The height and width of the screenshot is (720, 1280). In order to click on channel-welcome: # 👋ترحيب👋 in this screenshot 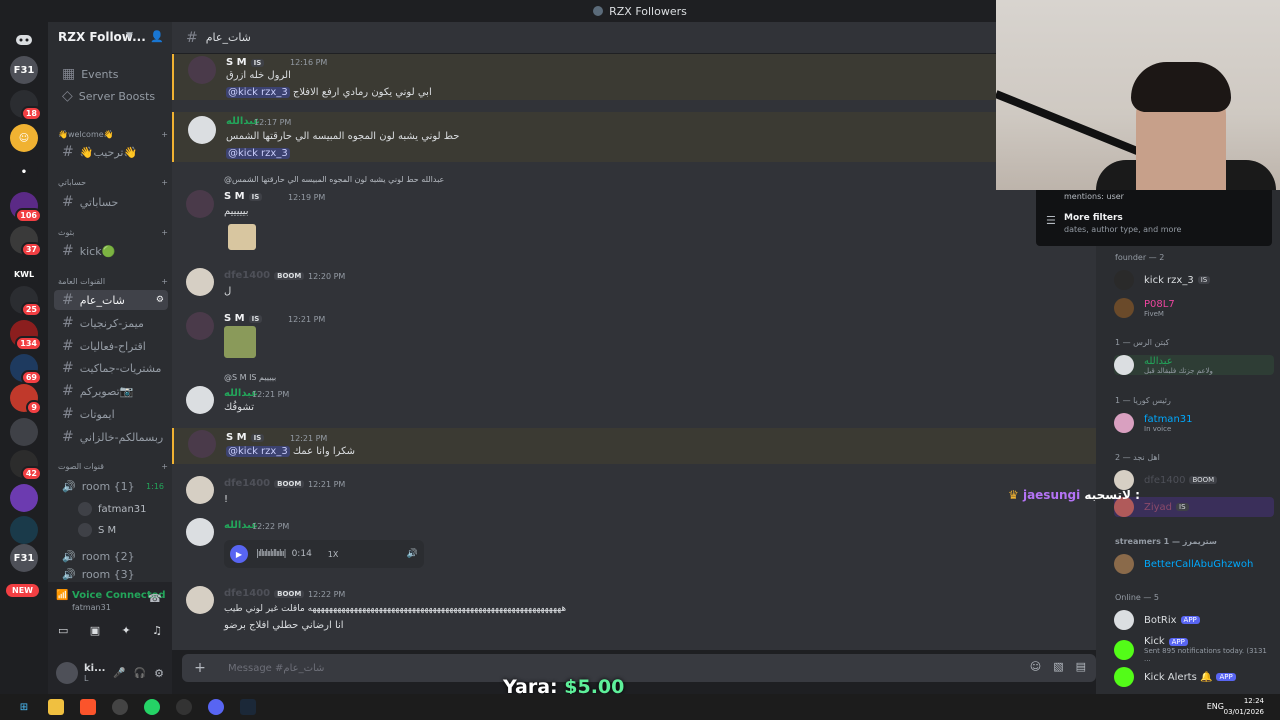, I will do `click(111, 152)`.